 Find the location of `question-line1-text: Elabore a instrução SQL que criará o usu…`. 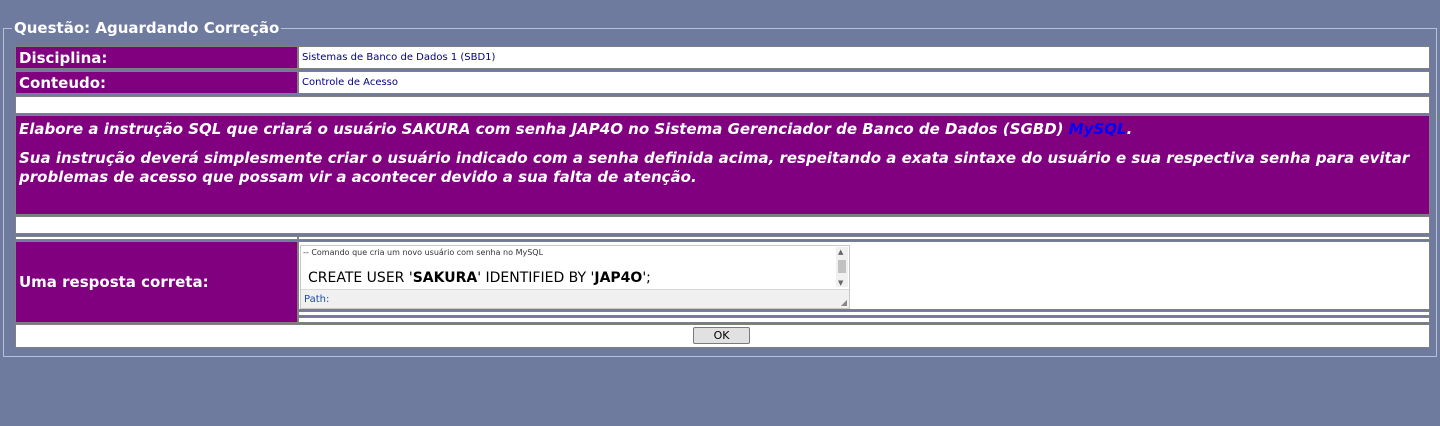

question-line1-text: Elabore a instrução SQL que criará o usu… is located at coordinates (544, 129).